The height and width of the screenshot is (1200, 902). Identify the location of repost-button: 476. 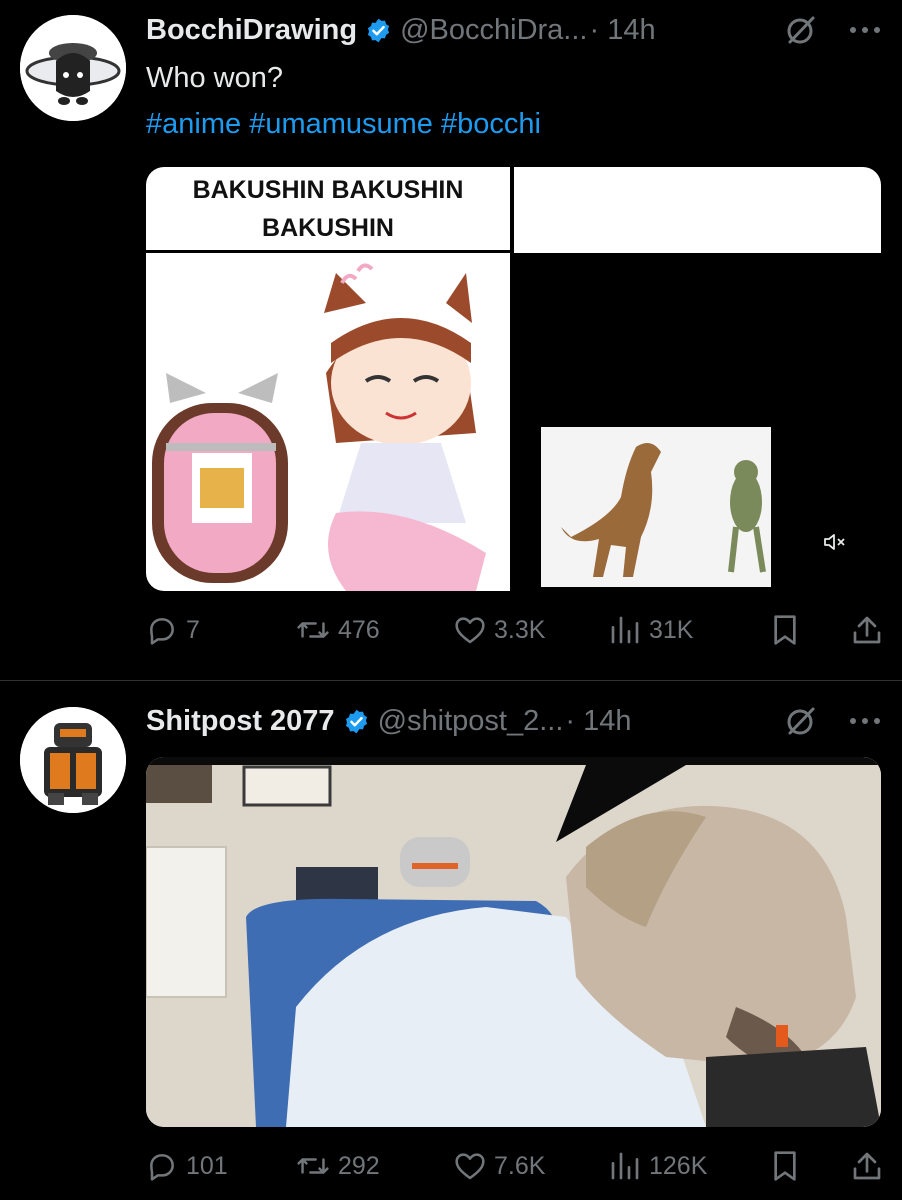
(375, 630).